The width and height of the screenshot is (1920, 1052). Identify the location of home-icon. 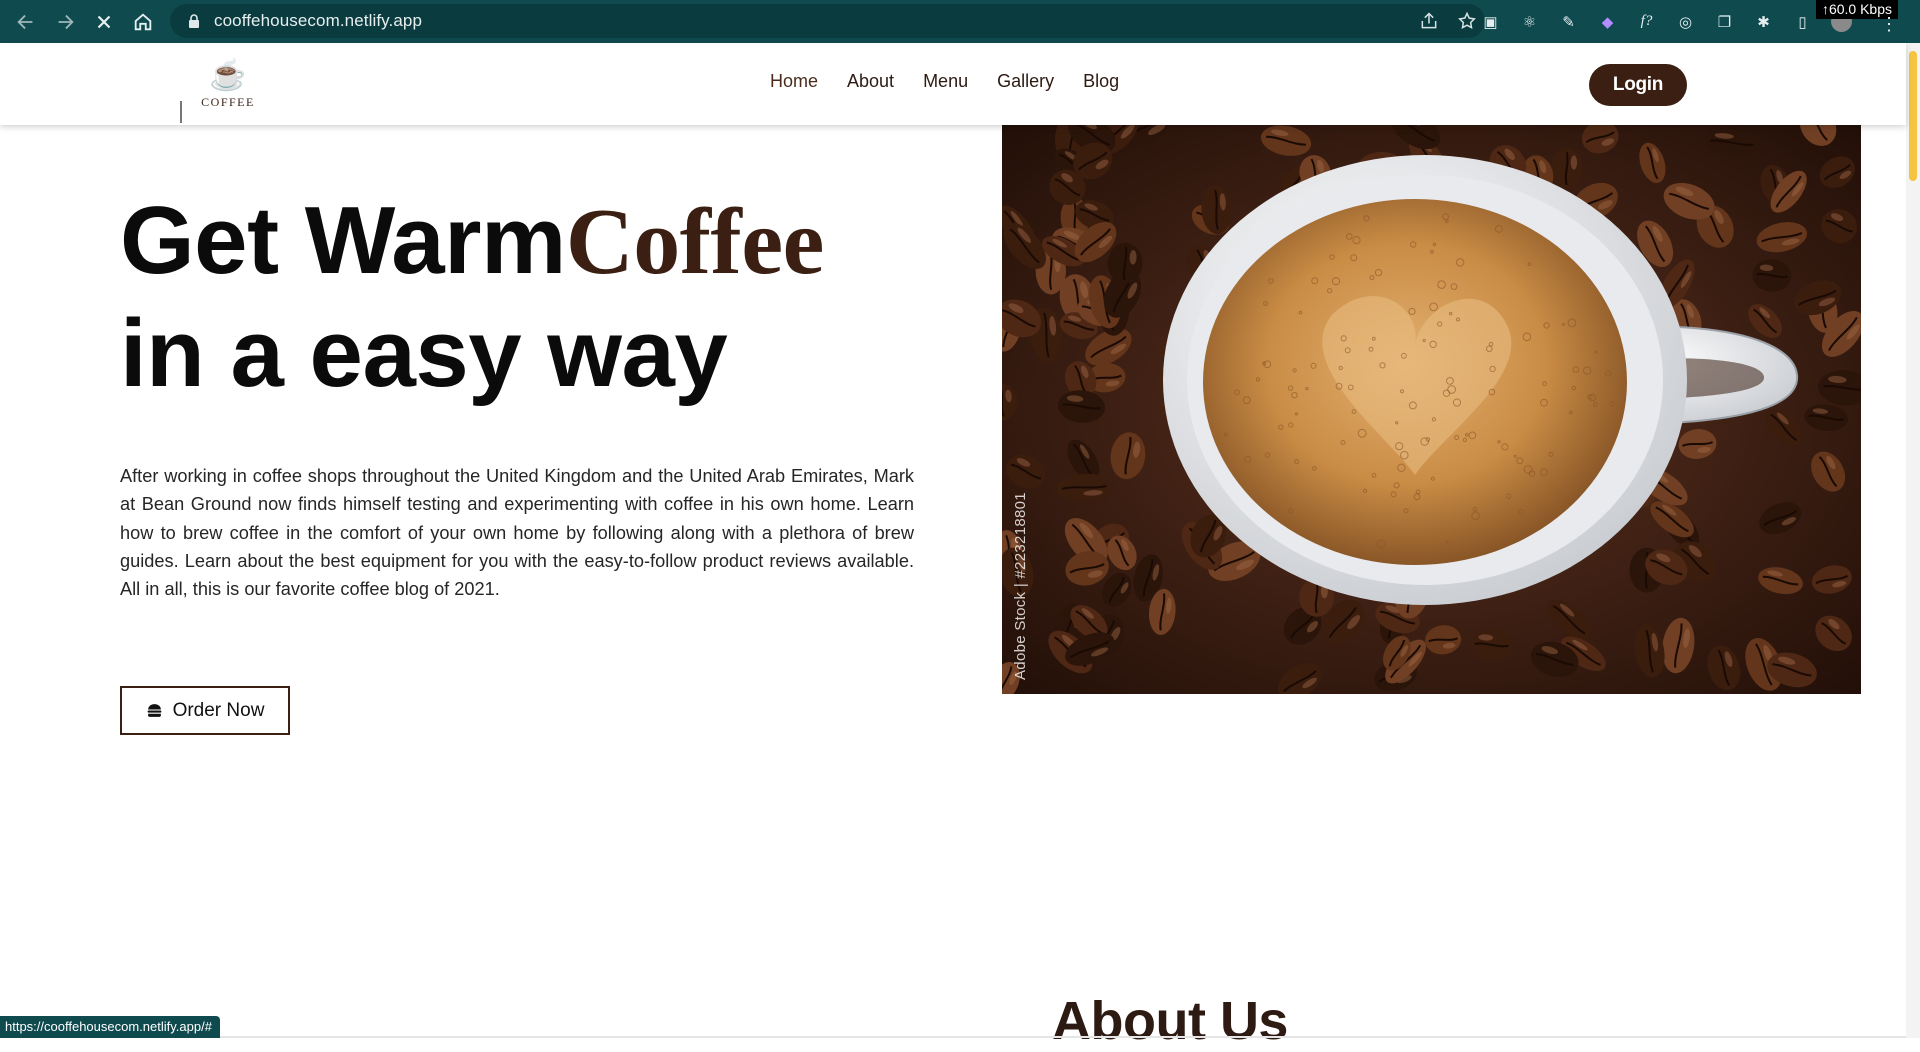
(142, 21).